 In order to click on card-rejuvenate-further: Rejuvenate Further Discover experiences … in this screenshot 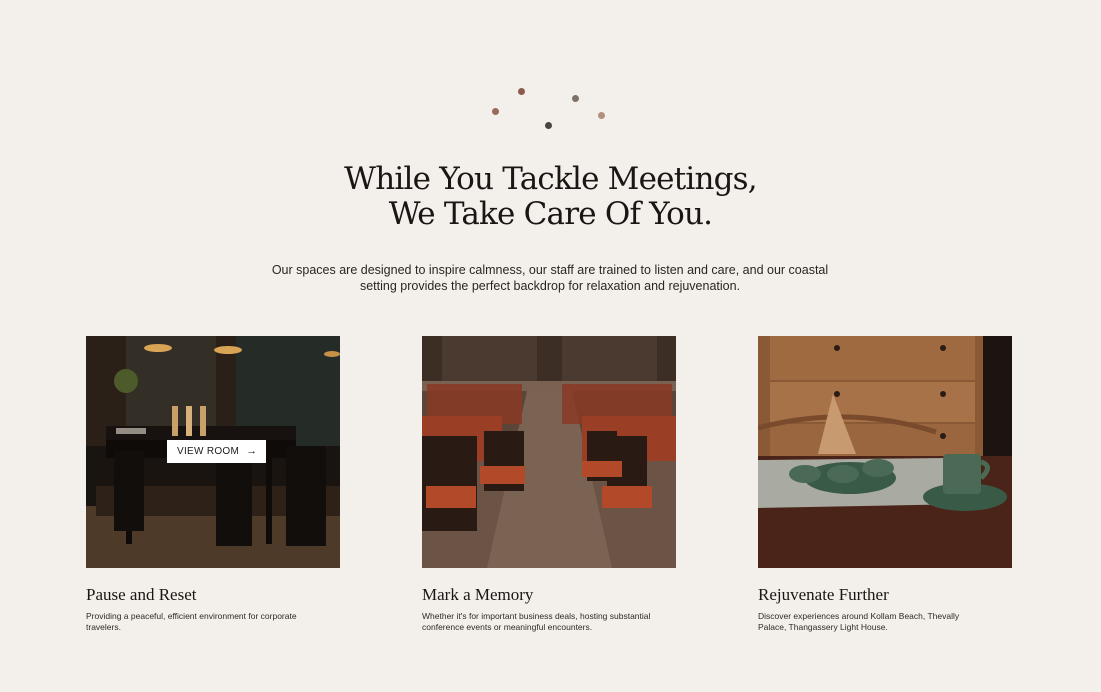, I will do `click(885, 484)`.